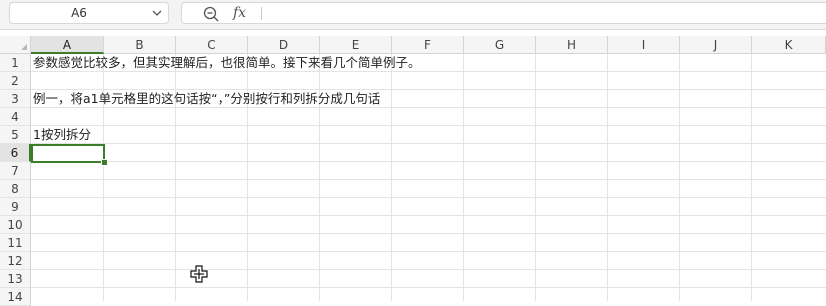 The height and width of the screenshot is (306, 826). What do you see at coordinates (15, 45) in the screenshot?
I see `select-all-corner` at bounding box center [15, 45].